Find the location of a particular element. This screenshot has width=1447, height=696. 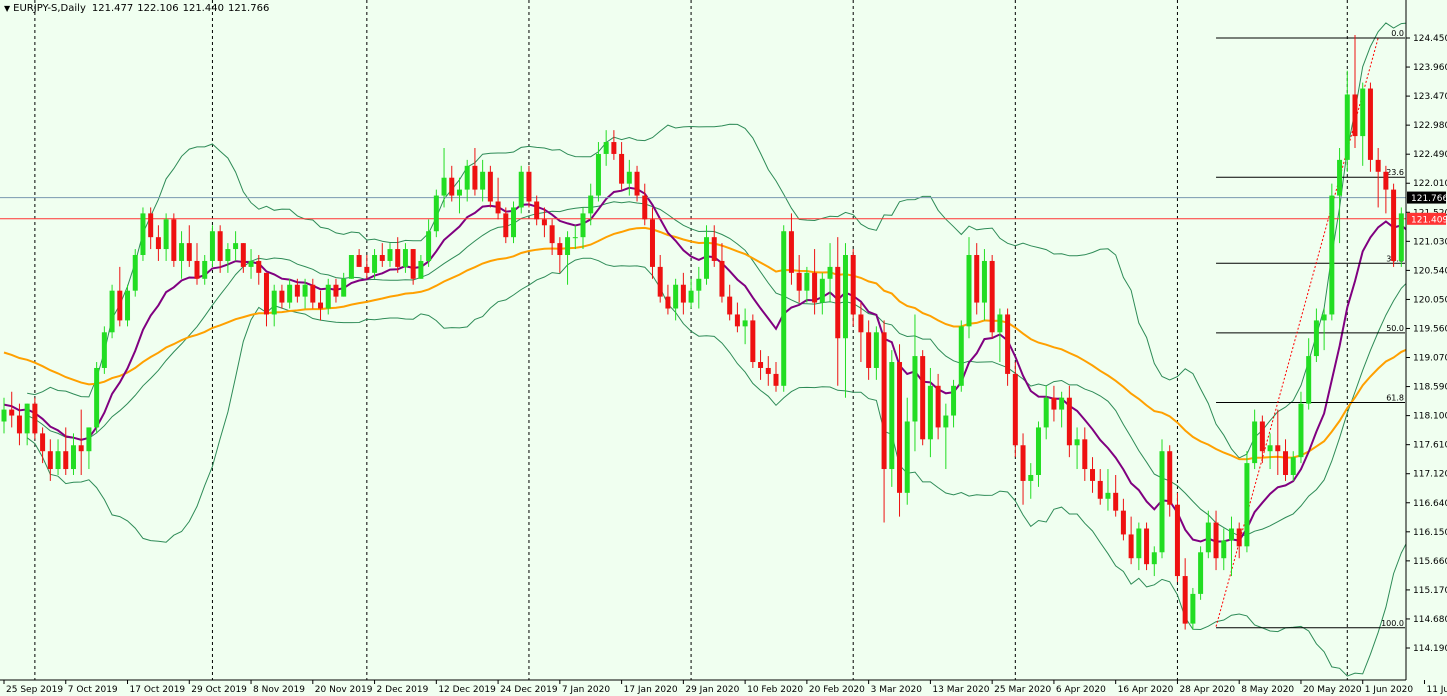

dropdown-triangle-icon: ▼ is located at coordinates (7, 8).